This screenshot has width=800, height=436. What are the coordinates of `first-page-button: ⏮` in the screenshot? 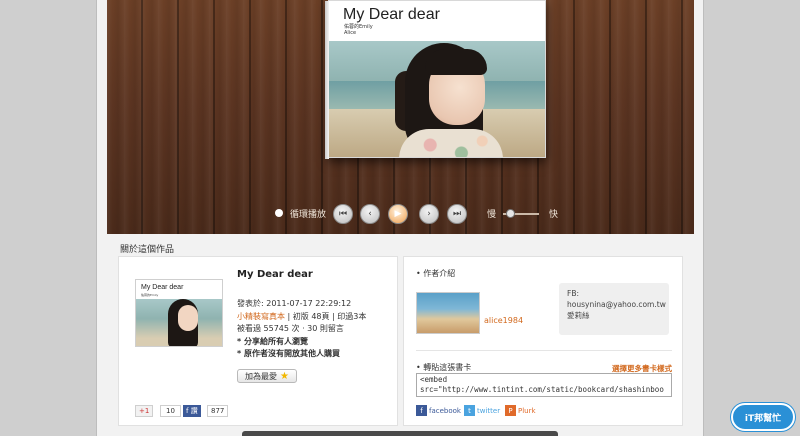 It's located at (343, 214).